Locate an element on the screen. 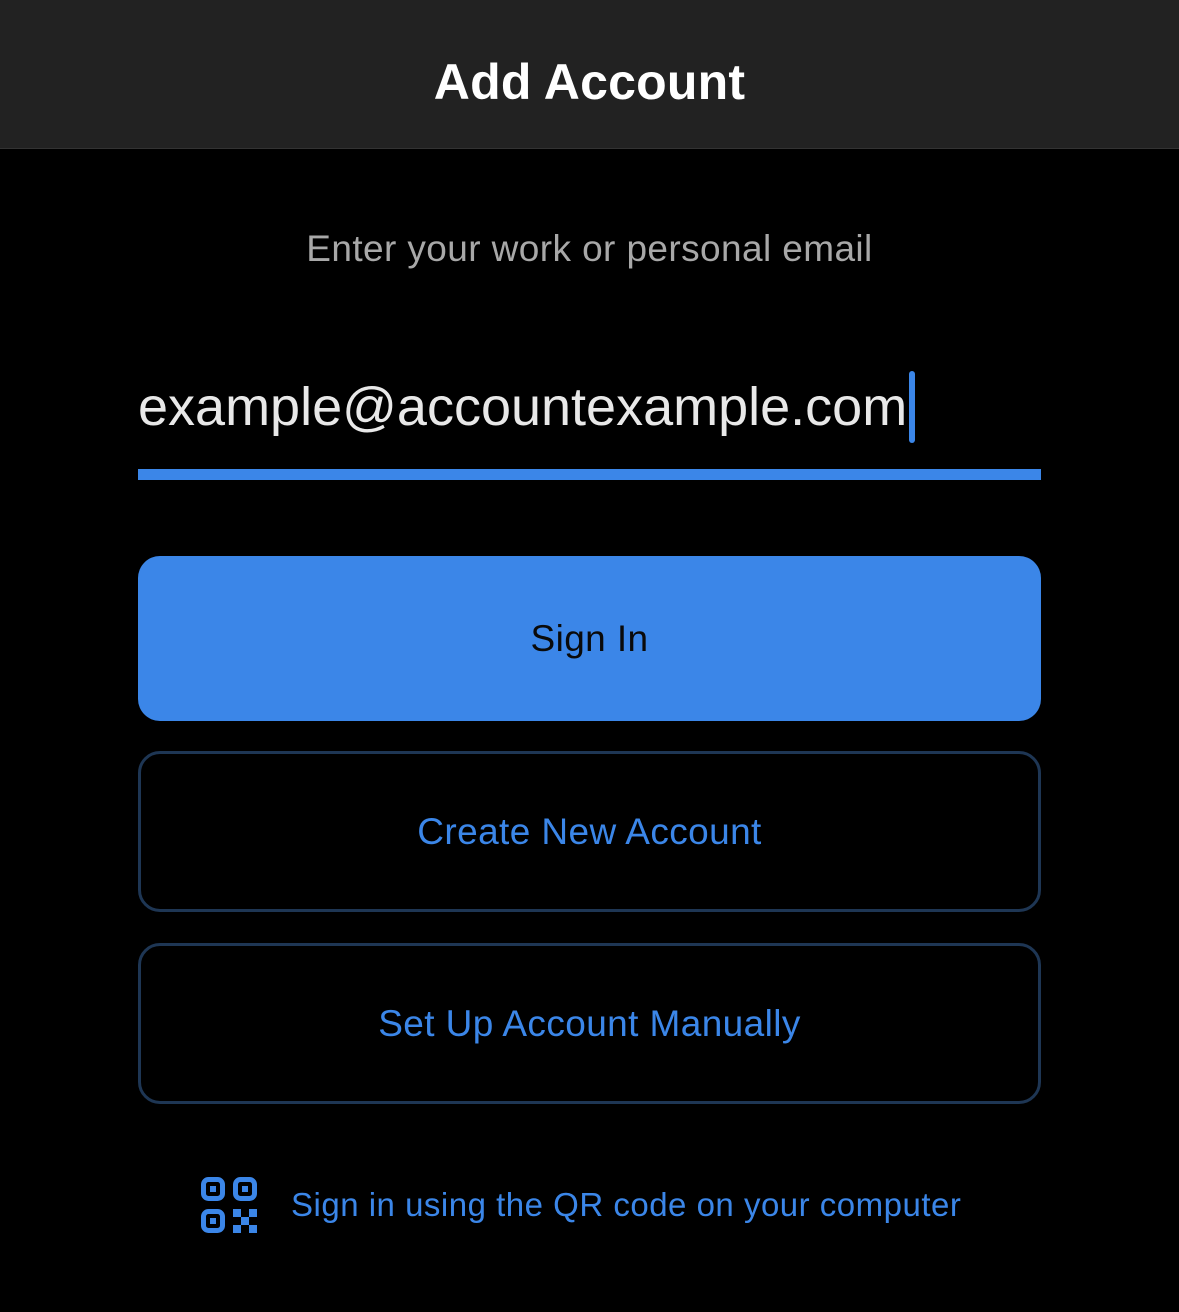 The height and width of the screenshot is (1312, 1179). email-input: example@accountexample.com is located at coordinates (527, 407).